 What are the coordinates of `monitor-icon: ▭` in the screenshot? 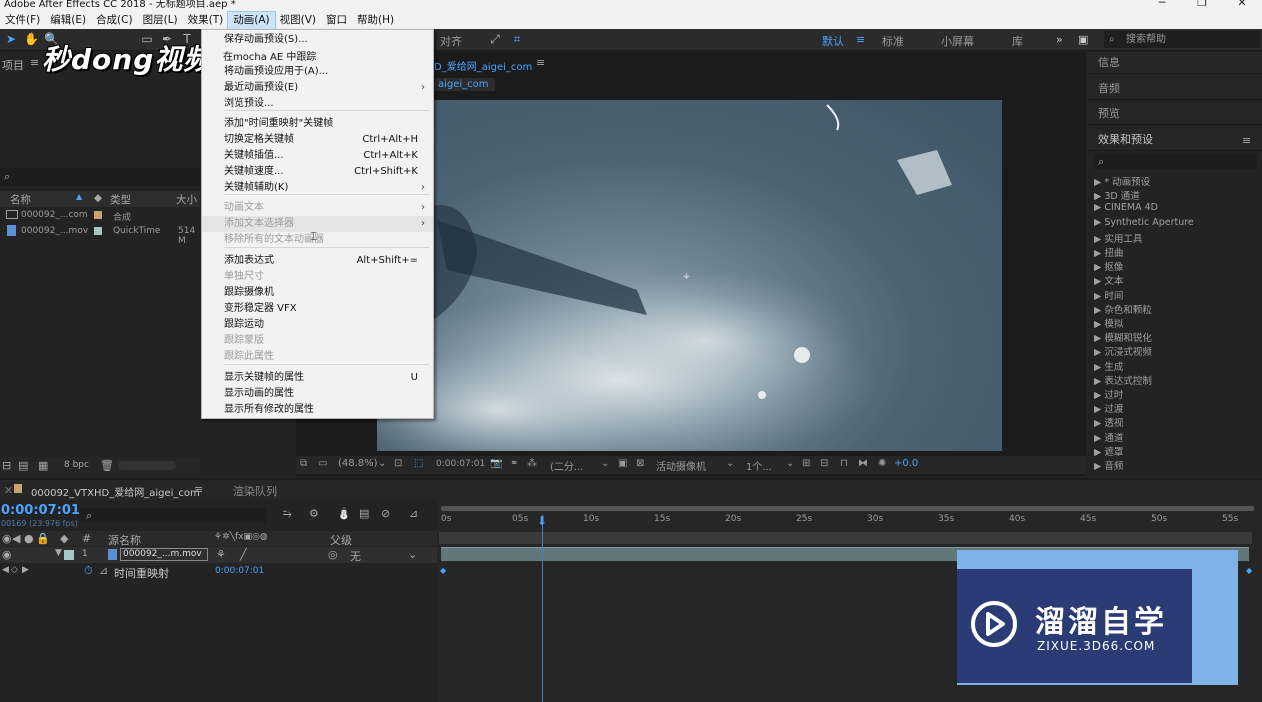 It's located at (322, 463).